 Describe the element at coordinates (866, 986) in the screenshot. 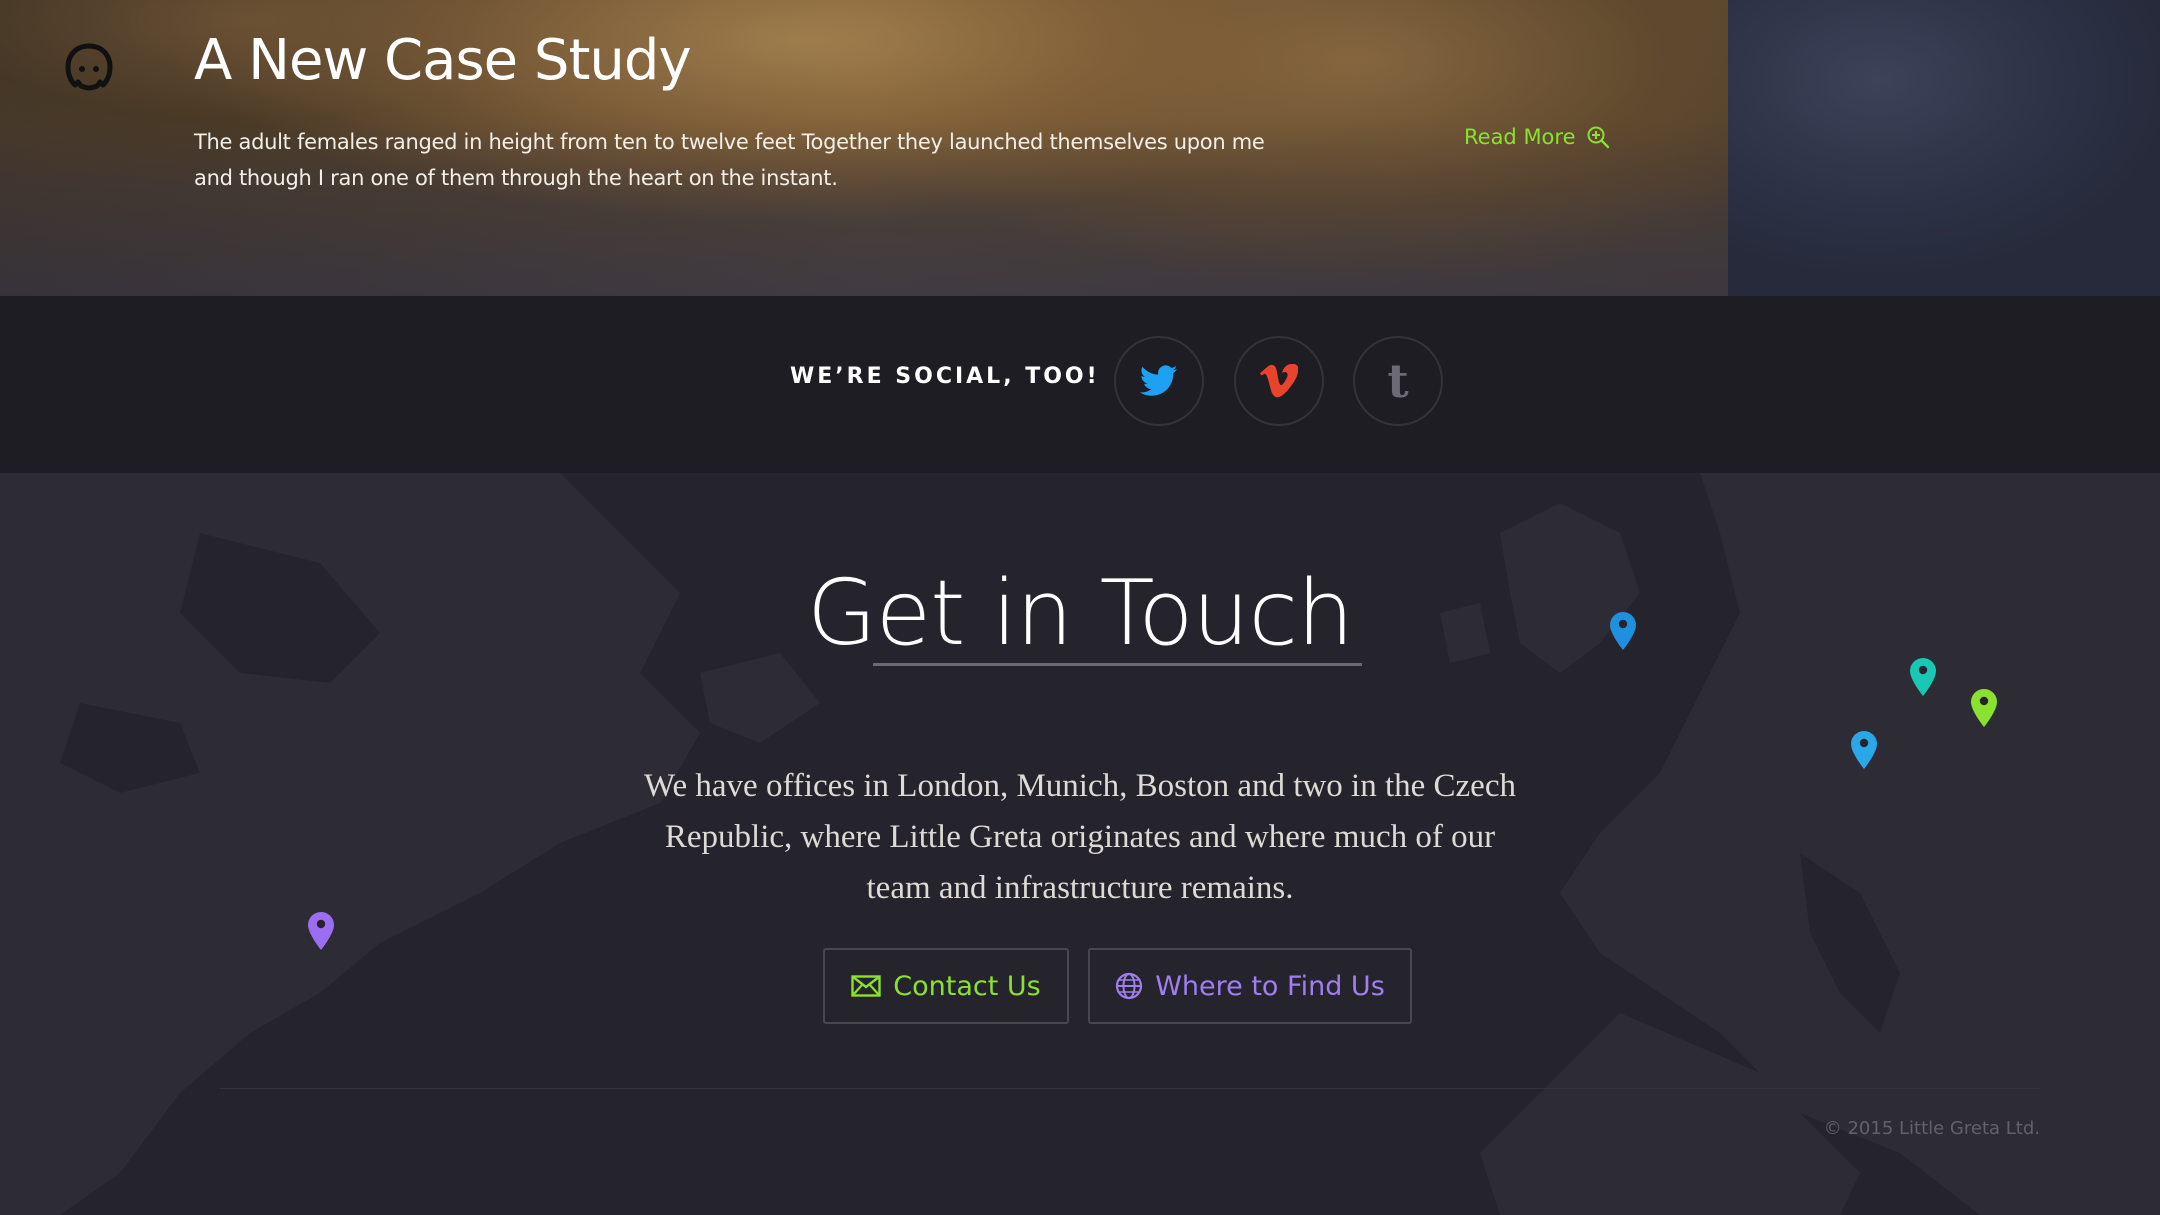

I see `envelope-icon` at that location.